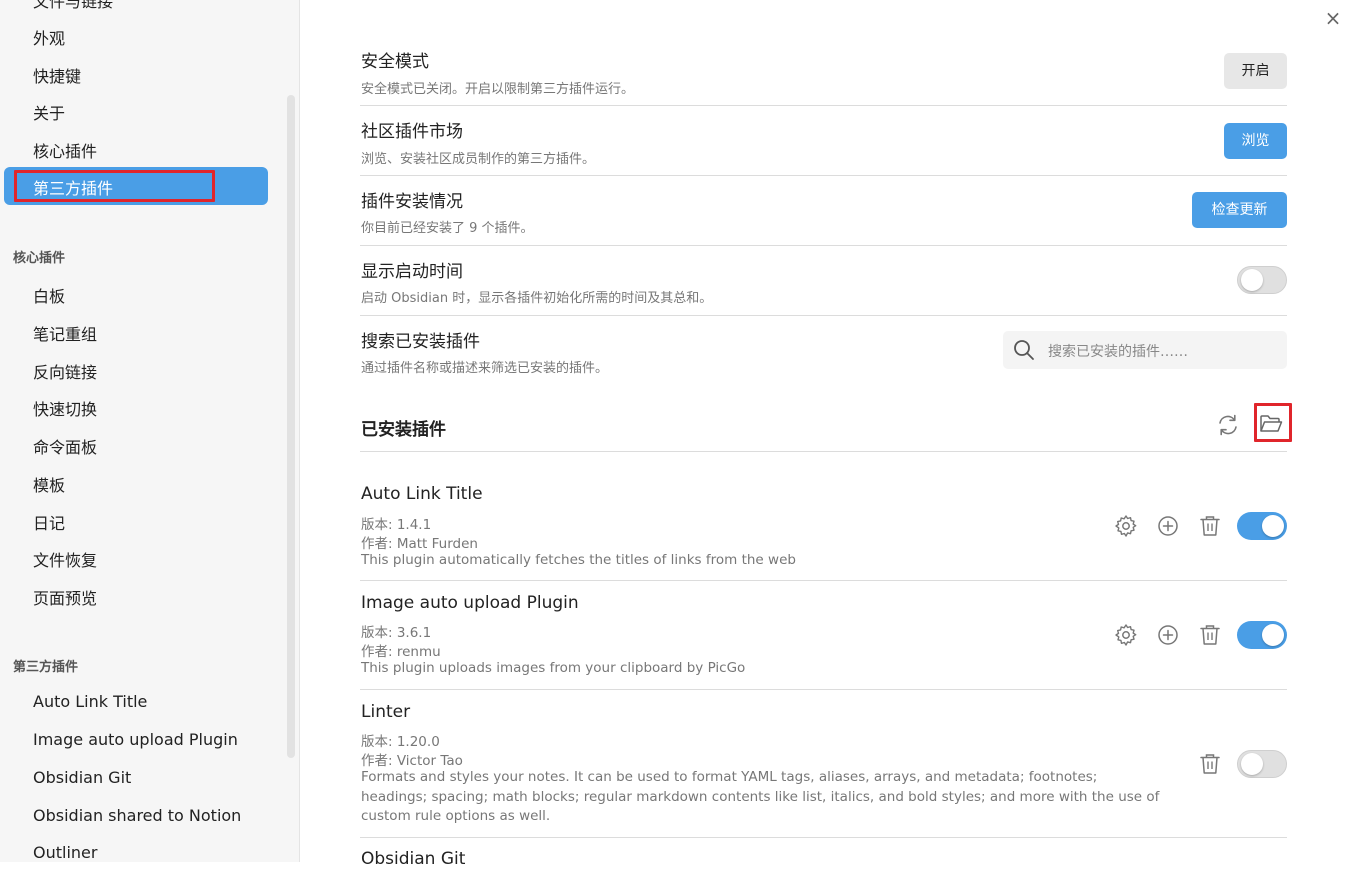 The width and height of the screenshot is (1356, 878). What do you see at coordinates (137, 815) in the screenshot?
I see `sidebar-item-shared-to-notion: Obsidian shared to Notion` at bounding box center [137, 815].